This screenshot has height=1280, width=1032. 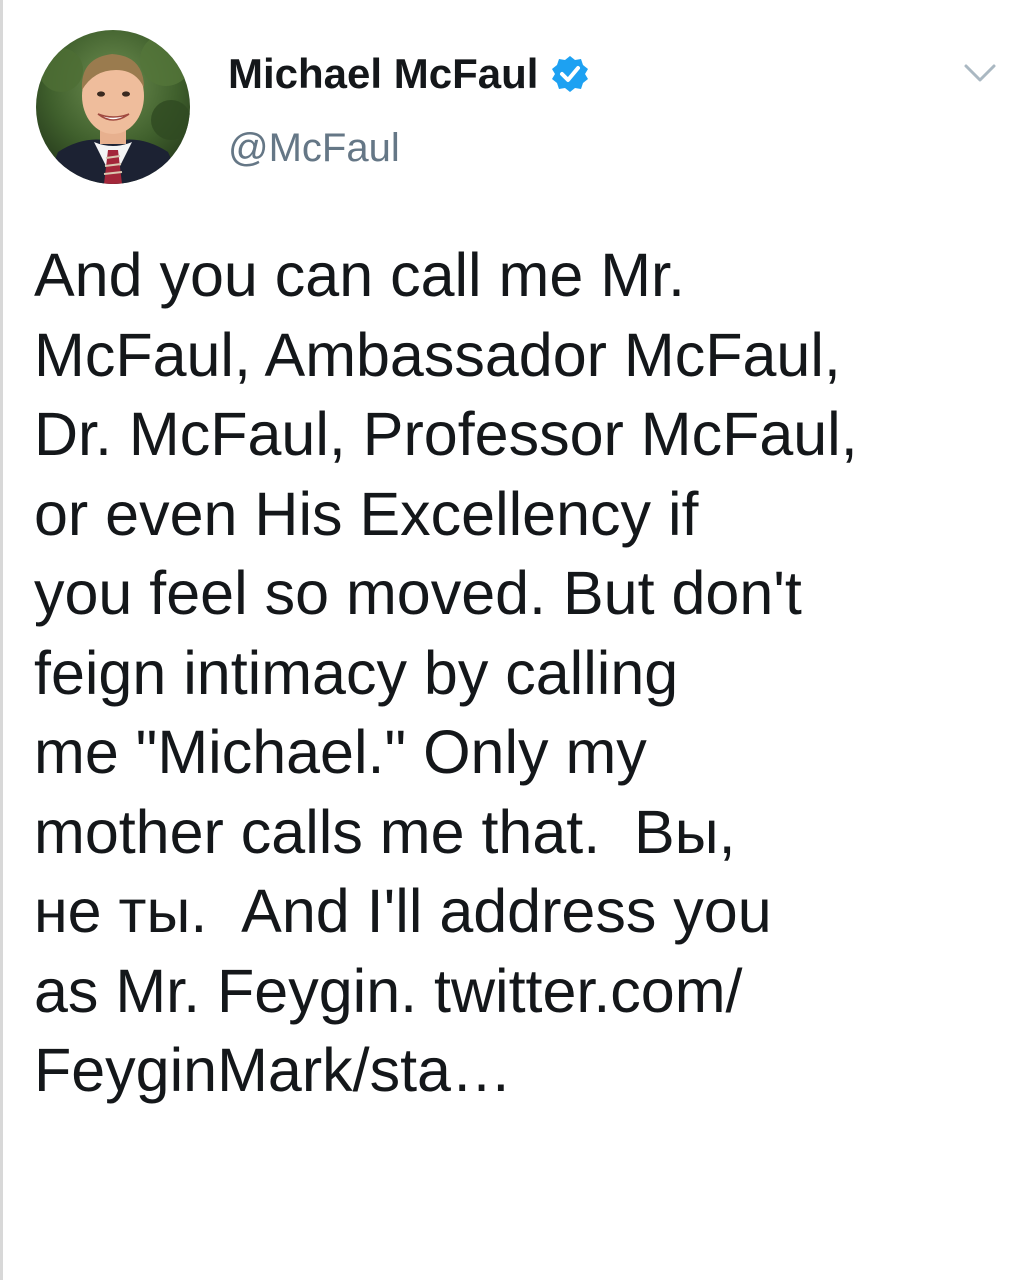 I want to click on user-handle: @McFaul, so click(x=314, y=148).